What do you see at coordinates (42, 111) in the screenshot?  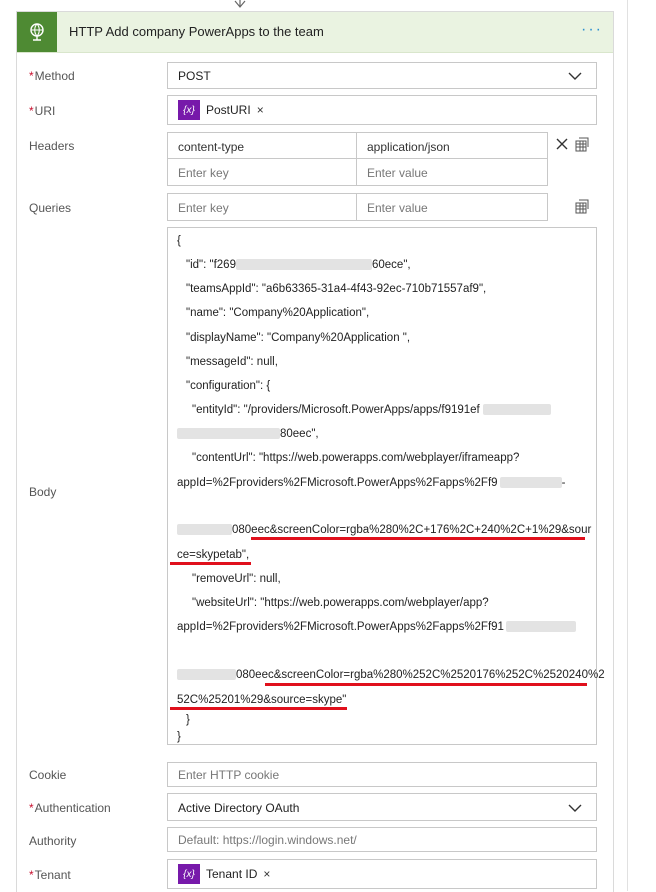 I see `uri-label: *URI` at bounding box center [42, 111].